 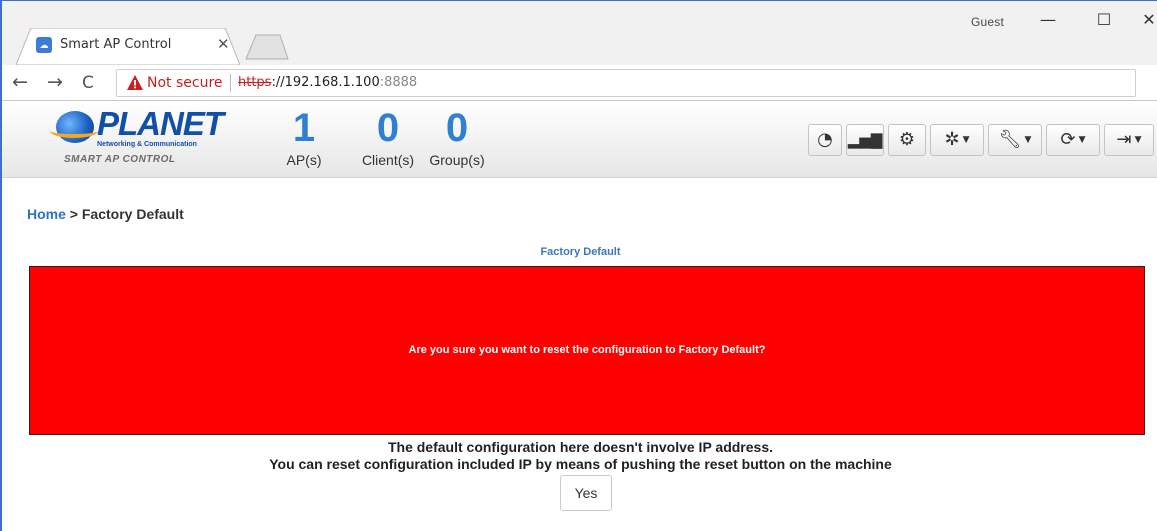 I want to click on refresh-dropdown: ⟳ ▼, so click(x=1073, y=140).